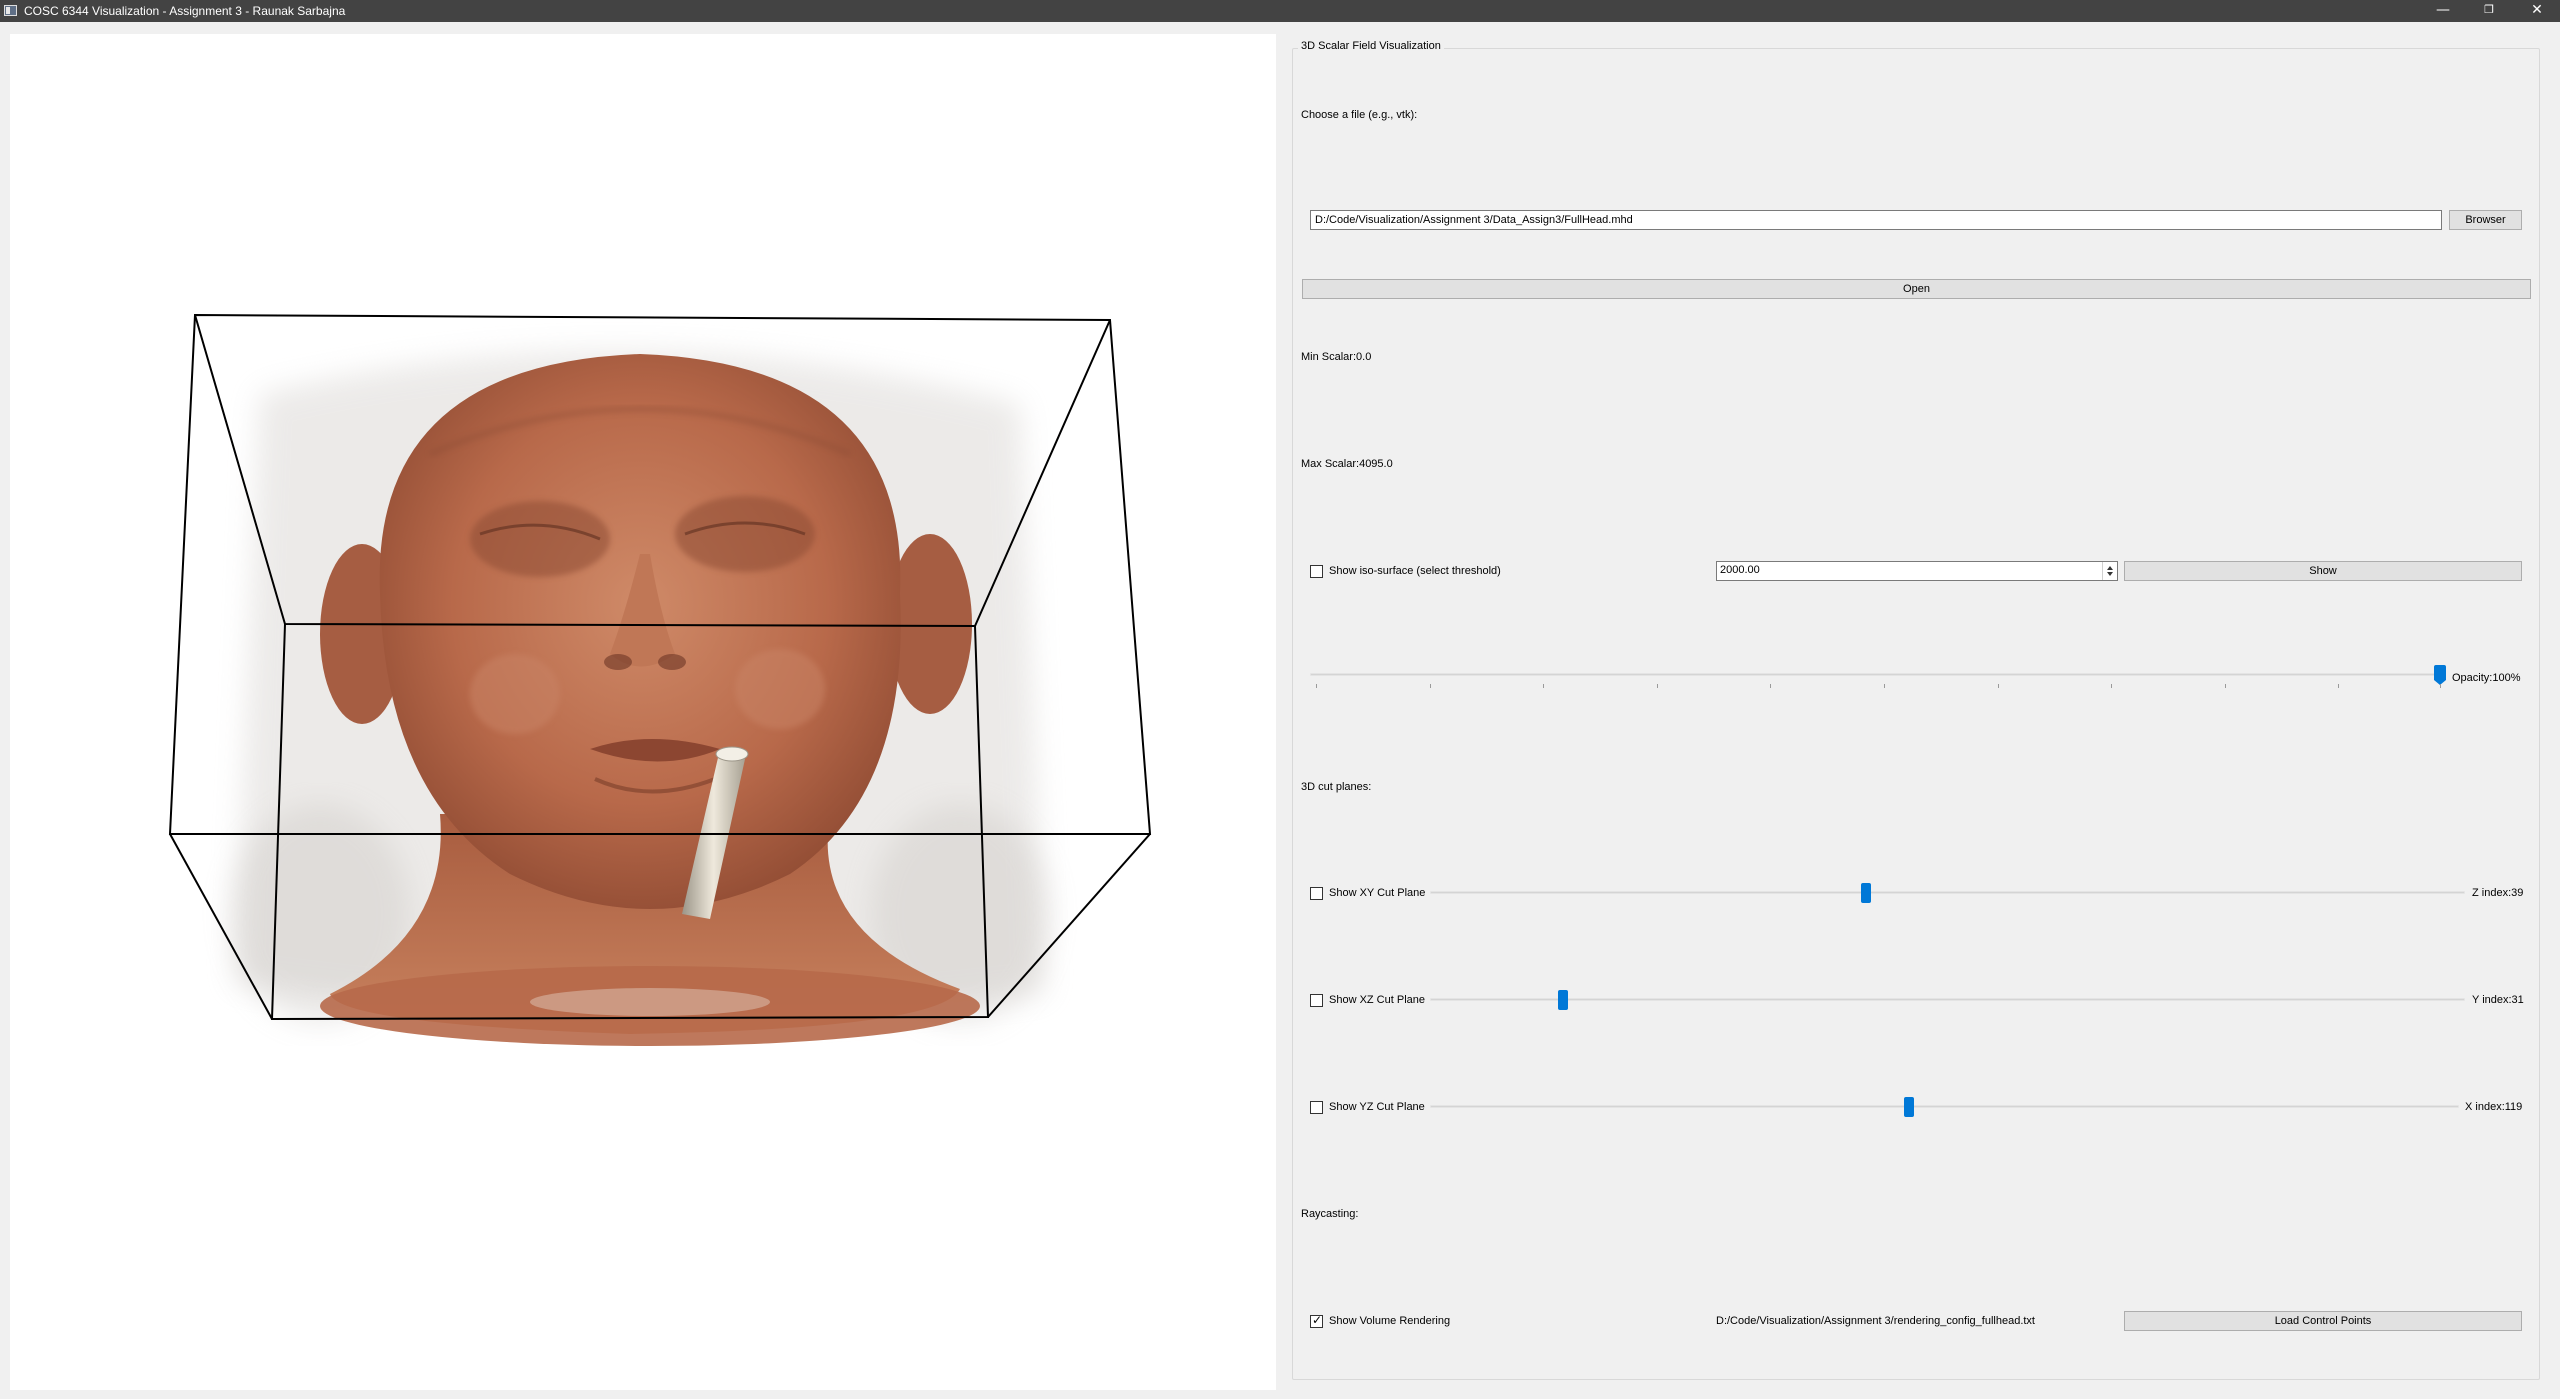 This screenshot has height=1399, width=2560. I want to click on x-index-label: X index:119, so click(2494, 1107).